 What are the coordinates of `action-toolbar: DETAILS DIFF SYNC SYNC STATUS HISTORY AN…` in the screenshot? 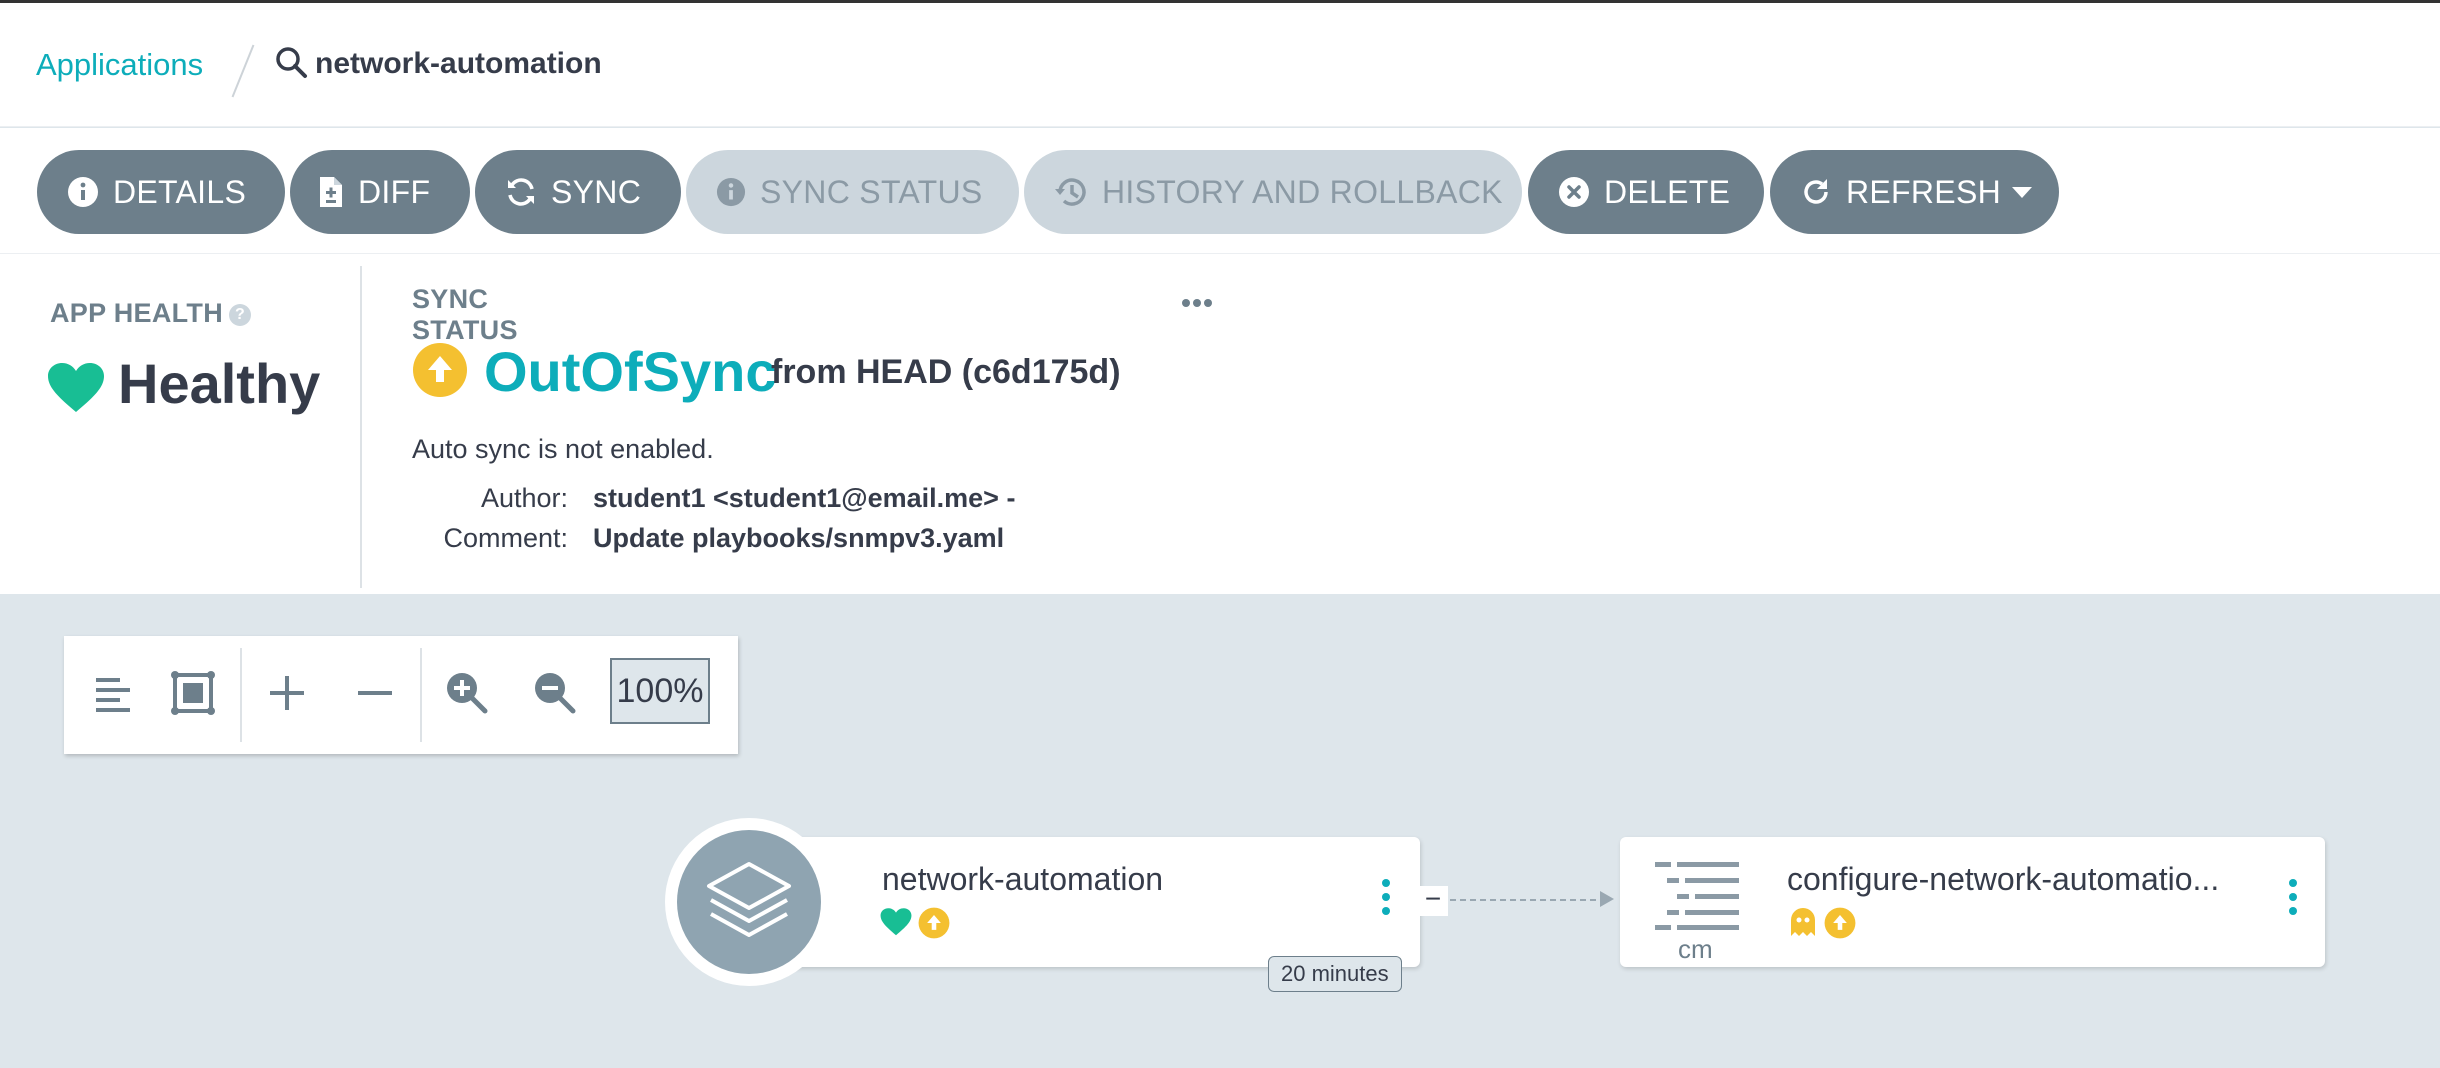 It's located at (1220, 191).